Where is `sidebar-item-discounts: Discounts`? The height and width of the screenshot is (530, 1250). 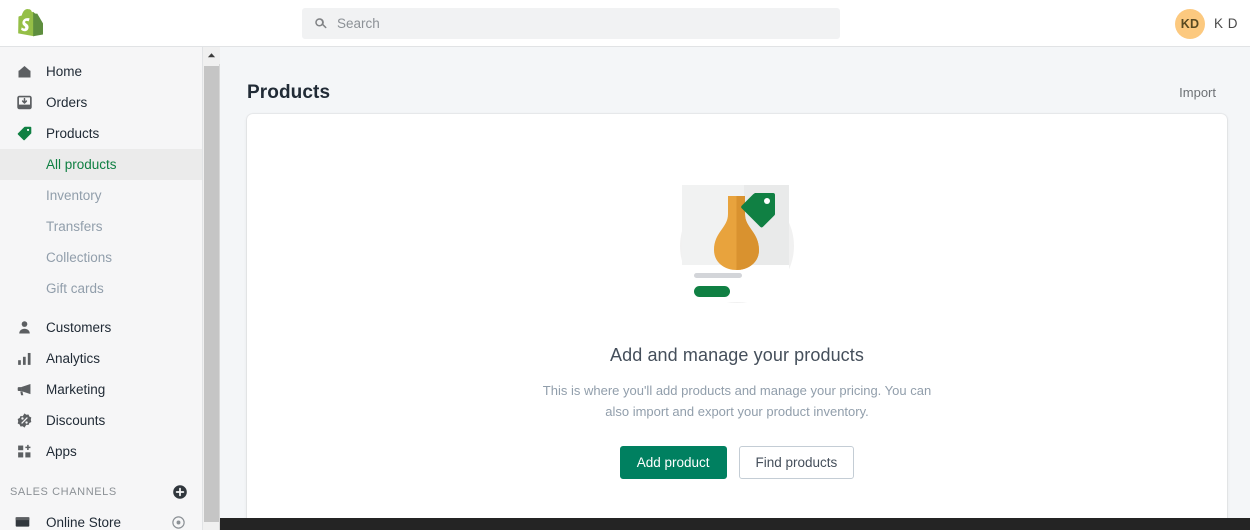
sidebar-item-discounts: Discounts is located at coordinates (101, 420).